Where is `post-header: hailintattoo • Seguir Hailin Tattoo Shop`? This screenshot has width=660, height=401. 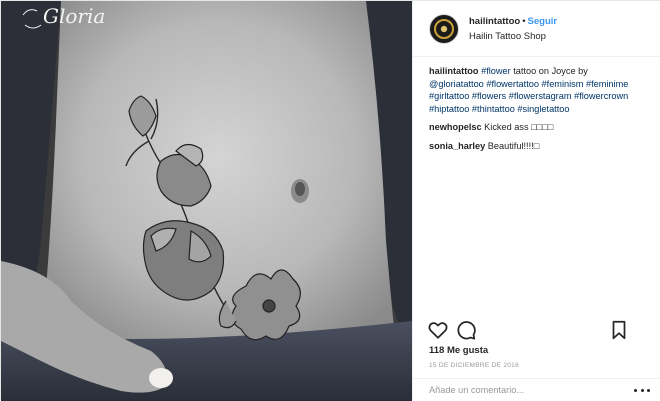 post-header: hailintattoo • Seguir Hailin Tattoo Shop is located at coordinates (536, 29).